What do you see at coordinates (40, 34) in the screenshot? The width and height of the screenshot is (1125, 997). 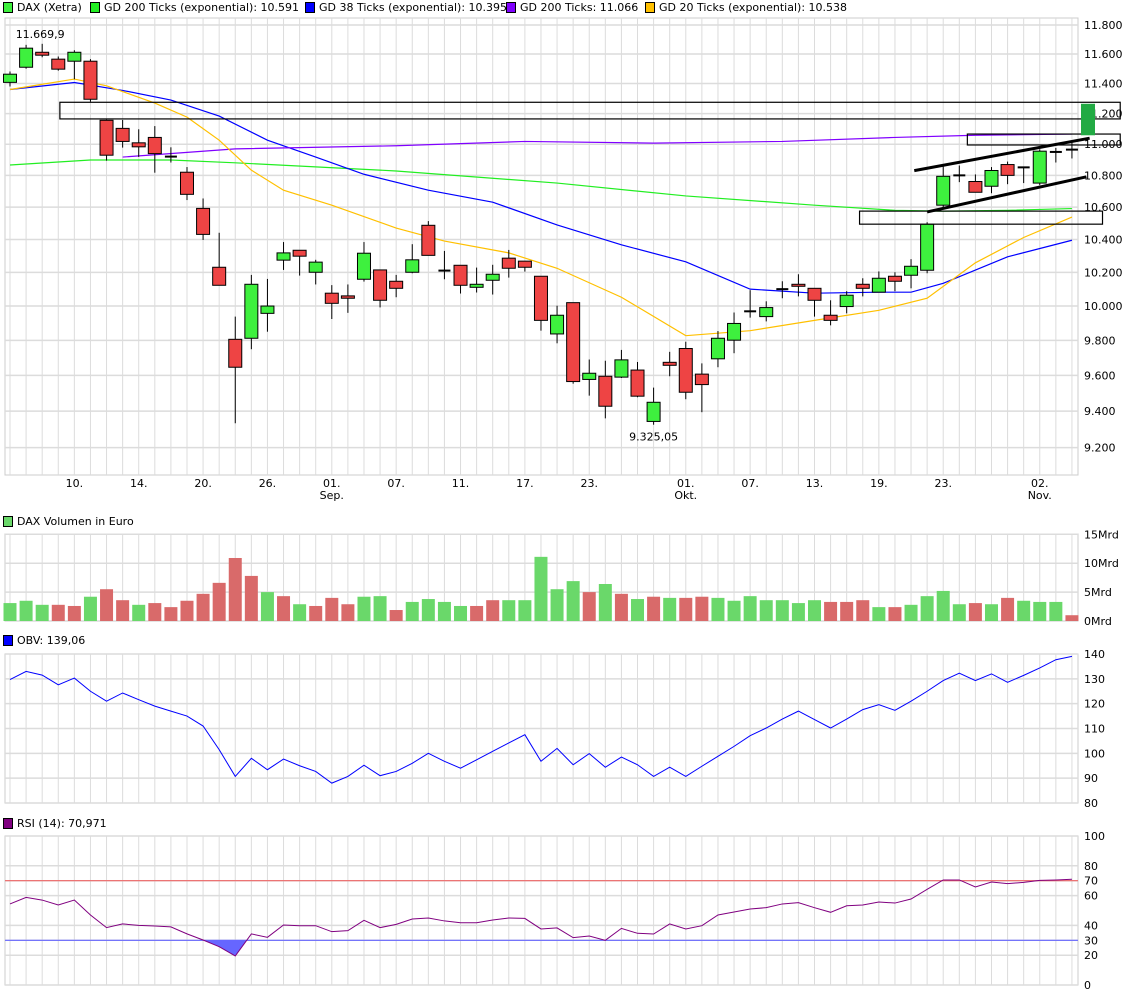 I see `high-price-label: 11.669,9` at bounding box center [40, 34].